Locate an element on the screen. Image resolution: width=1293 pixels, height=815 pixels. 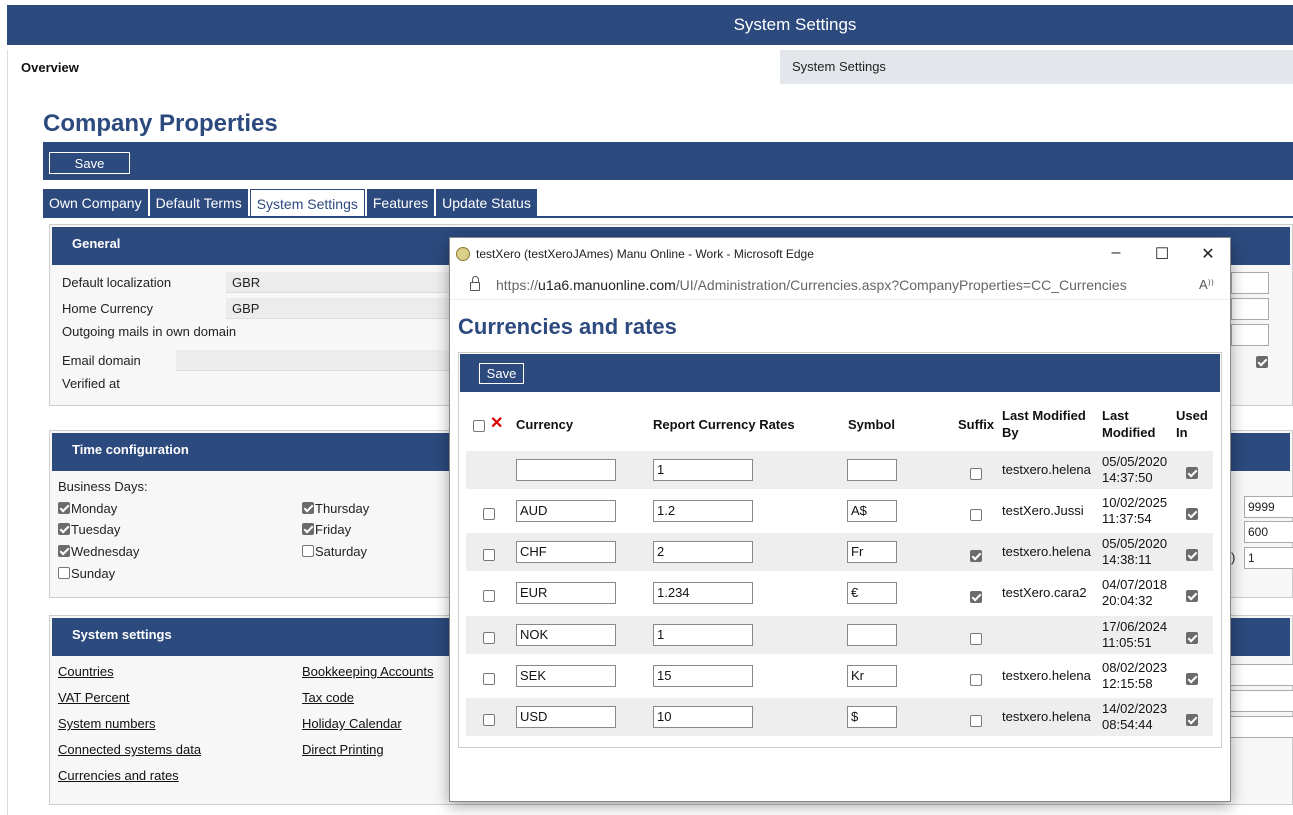
link-holiday-calendar: Holiday Calendar is located at coordinates (352, 723).